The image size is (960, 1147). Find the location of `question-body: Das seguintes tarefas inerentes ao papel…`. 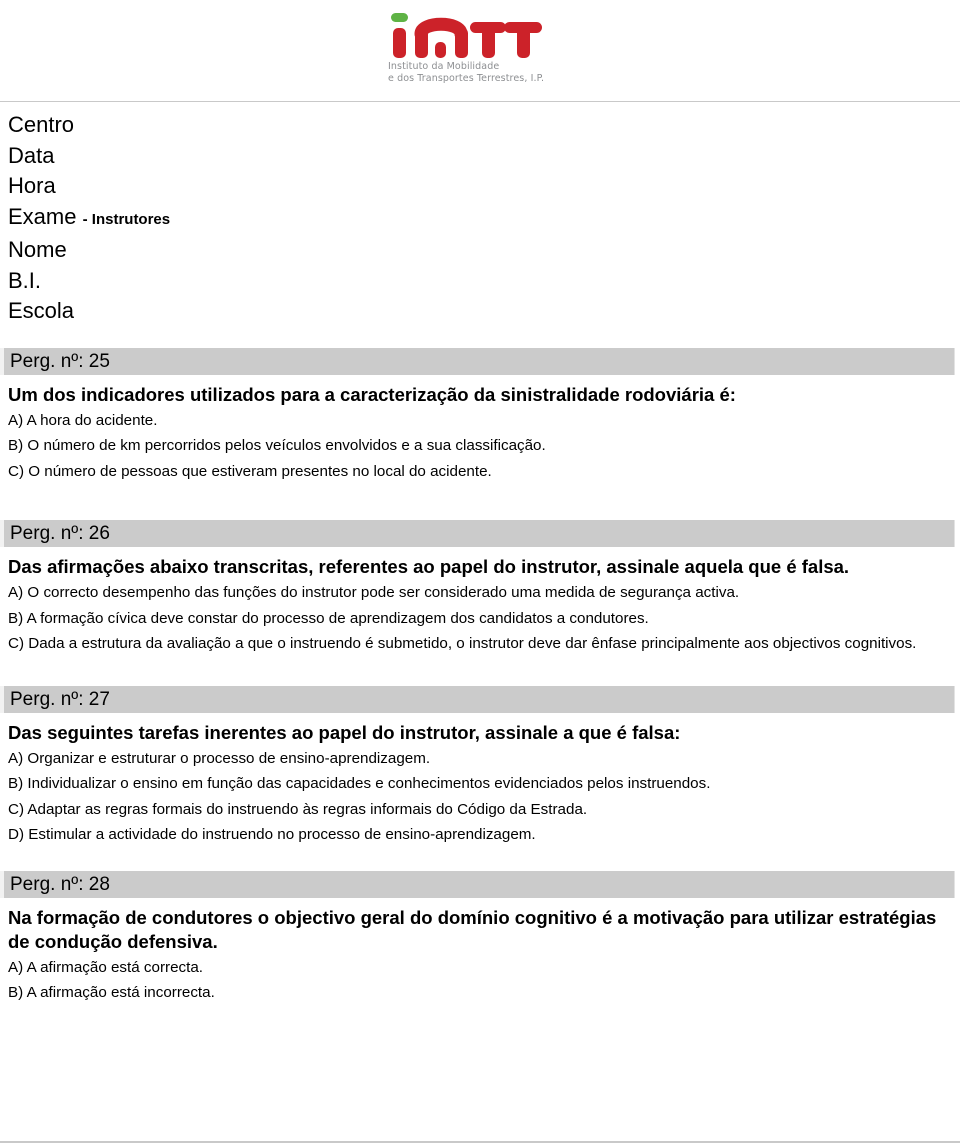

question-body: Das seguintes tarefas inerentes ao papel… is located at coordinates (480, 780).